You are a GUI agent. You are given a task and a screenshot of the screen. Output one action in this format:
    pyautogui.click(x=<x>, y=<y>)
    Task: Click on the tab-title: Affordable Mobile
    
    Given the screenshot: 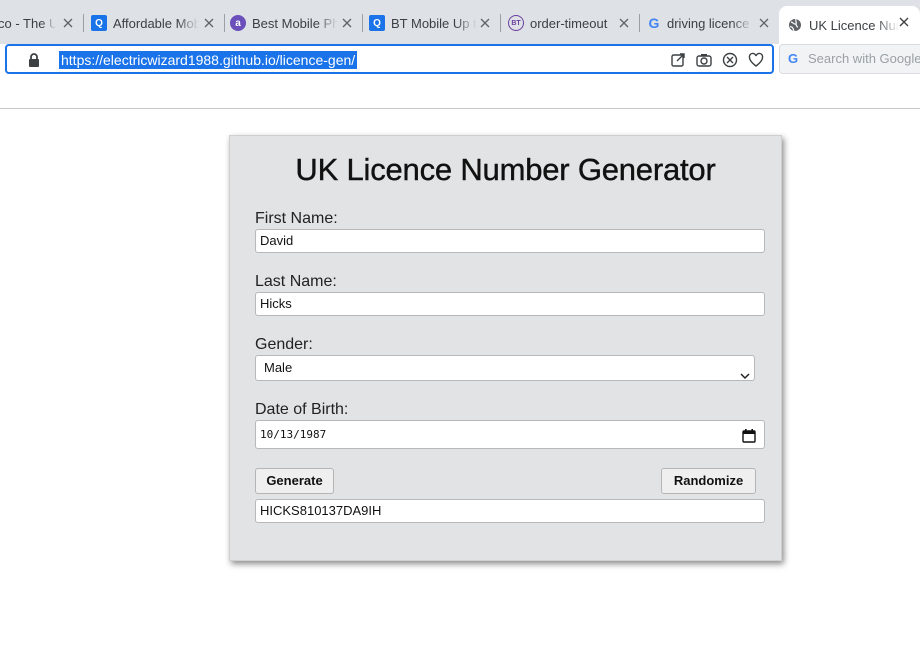 What is the action you would take?
    pyautogui.click(x=156, y=23)
    